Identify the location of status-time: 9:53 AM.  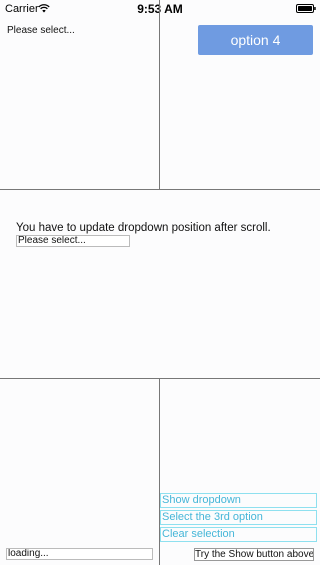
(160, 9).